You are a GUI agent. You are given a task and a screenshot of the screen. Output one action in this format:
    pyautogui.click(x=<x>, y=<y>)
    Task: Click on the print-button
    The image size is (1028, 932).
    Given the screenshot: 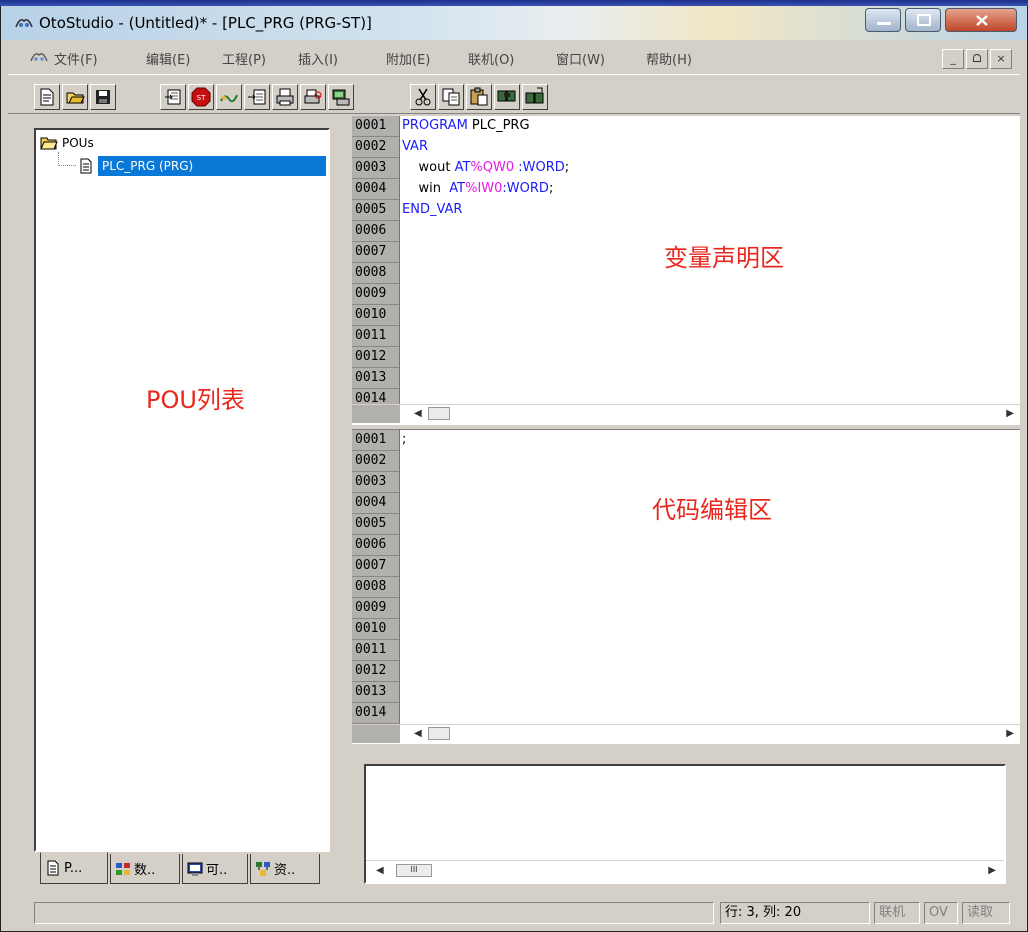 What is the action you would take?
    pyautogui.click(x=285, y=97)
    